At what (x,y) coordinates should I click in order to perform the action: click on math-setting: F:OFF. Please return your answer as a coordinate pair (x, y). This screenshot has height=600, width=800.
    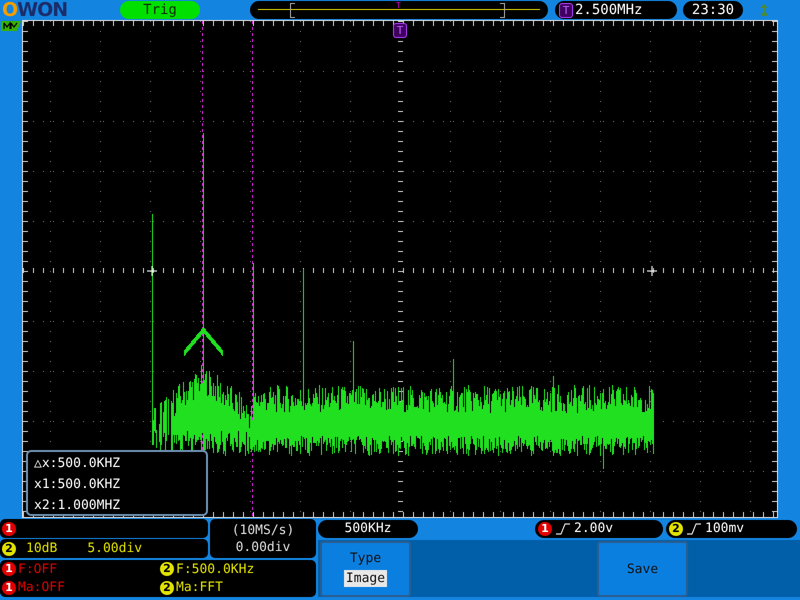
    Looking at the image, I should click on (38, 569).